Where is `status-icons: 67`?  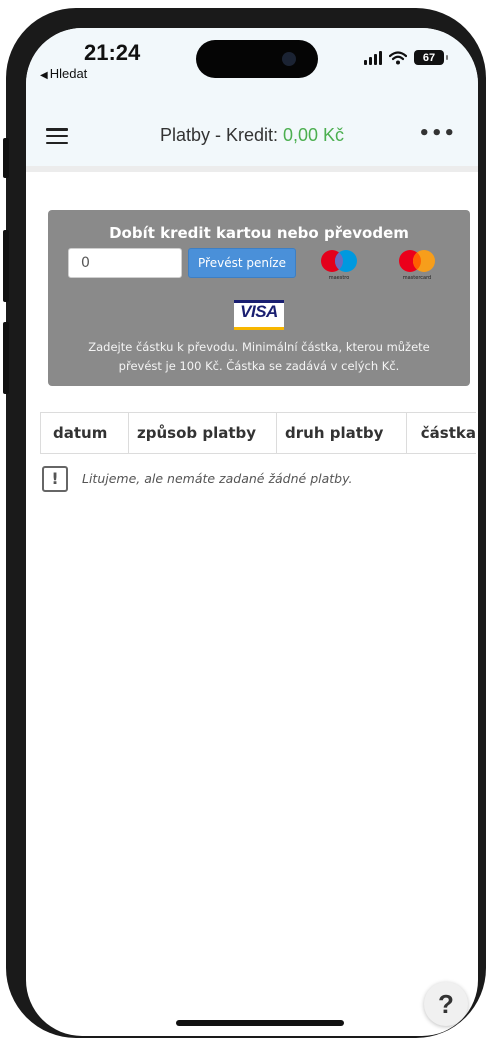 status-icons: 67 is located at coordinates (406, 57).